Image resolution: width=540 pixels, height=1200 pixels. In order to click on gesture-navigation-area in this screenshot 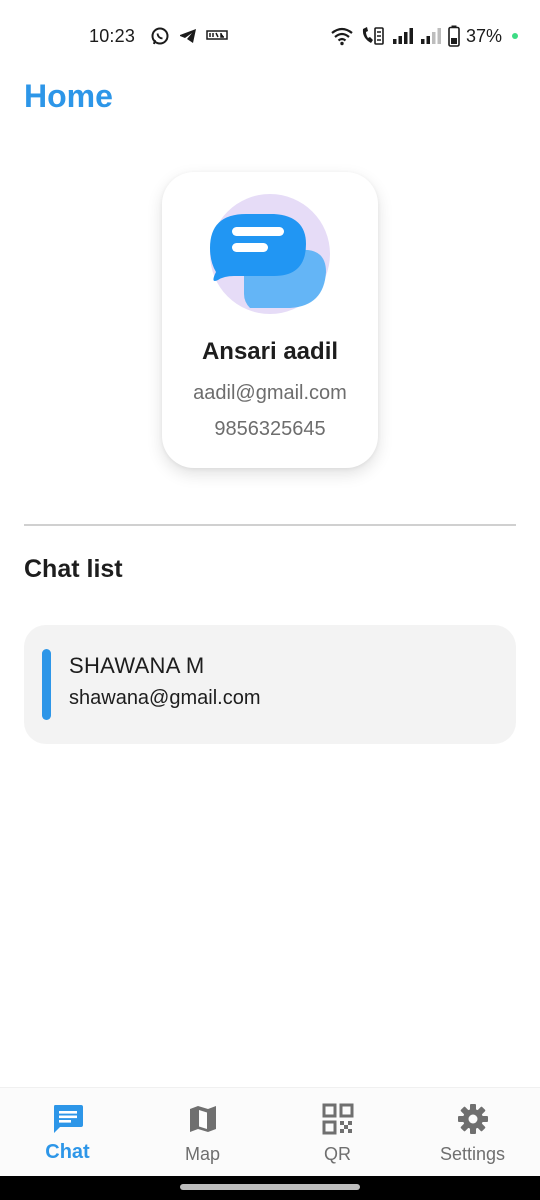, I will do `click(270, 1188)`.